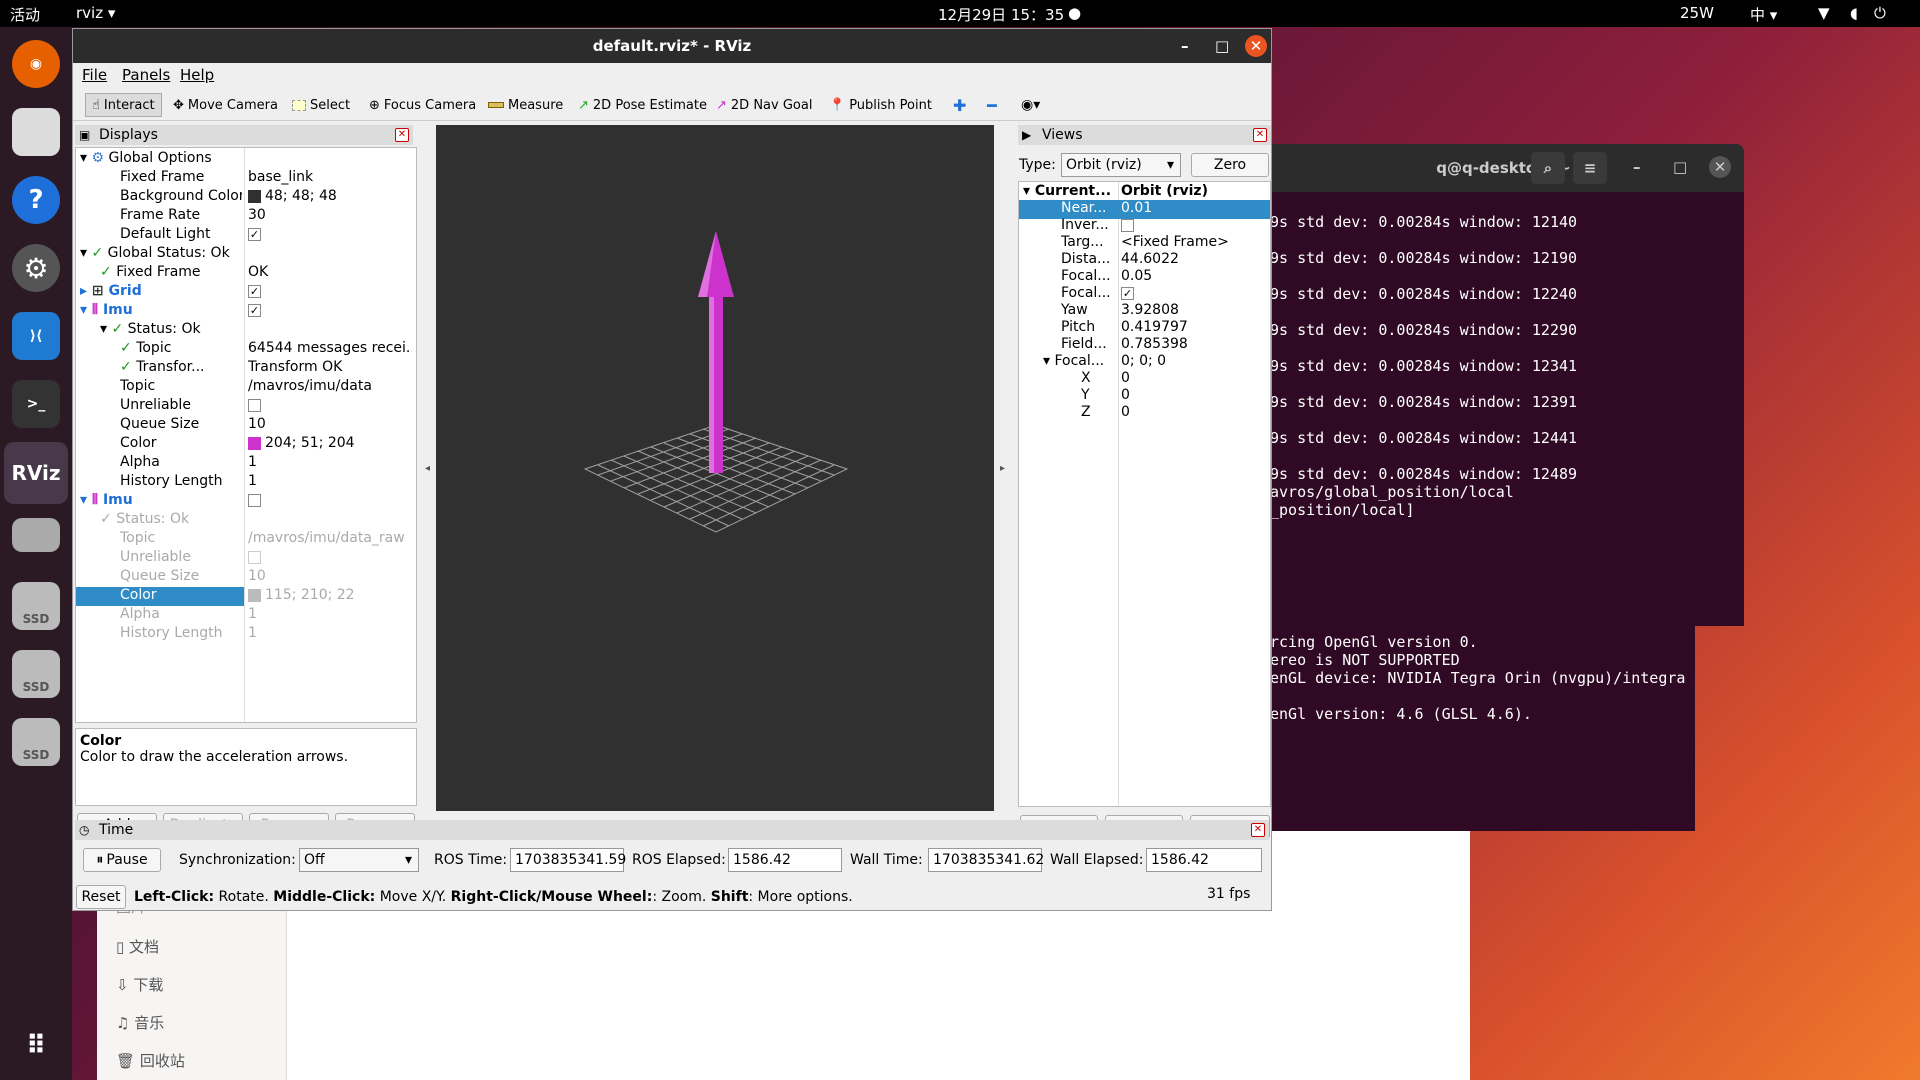 Image resolution: width=1920 pixels, height=1080 pixels. Describe the element at coordinates (1204, 860) in the screenshot. I see `wall-elapsed-field: 1586.42` at that location.